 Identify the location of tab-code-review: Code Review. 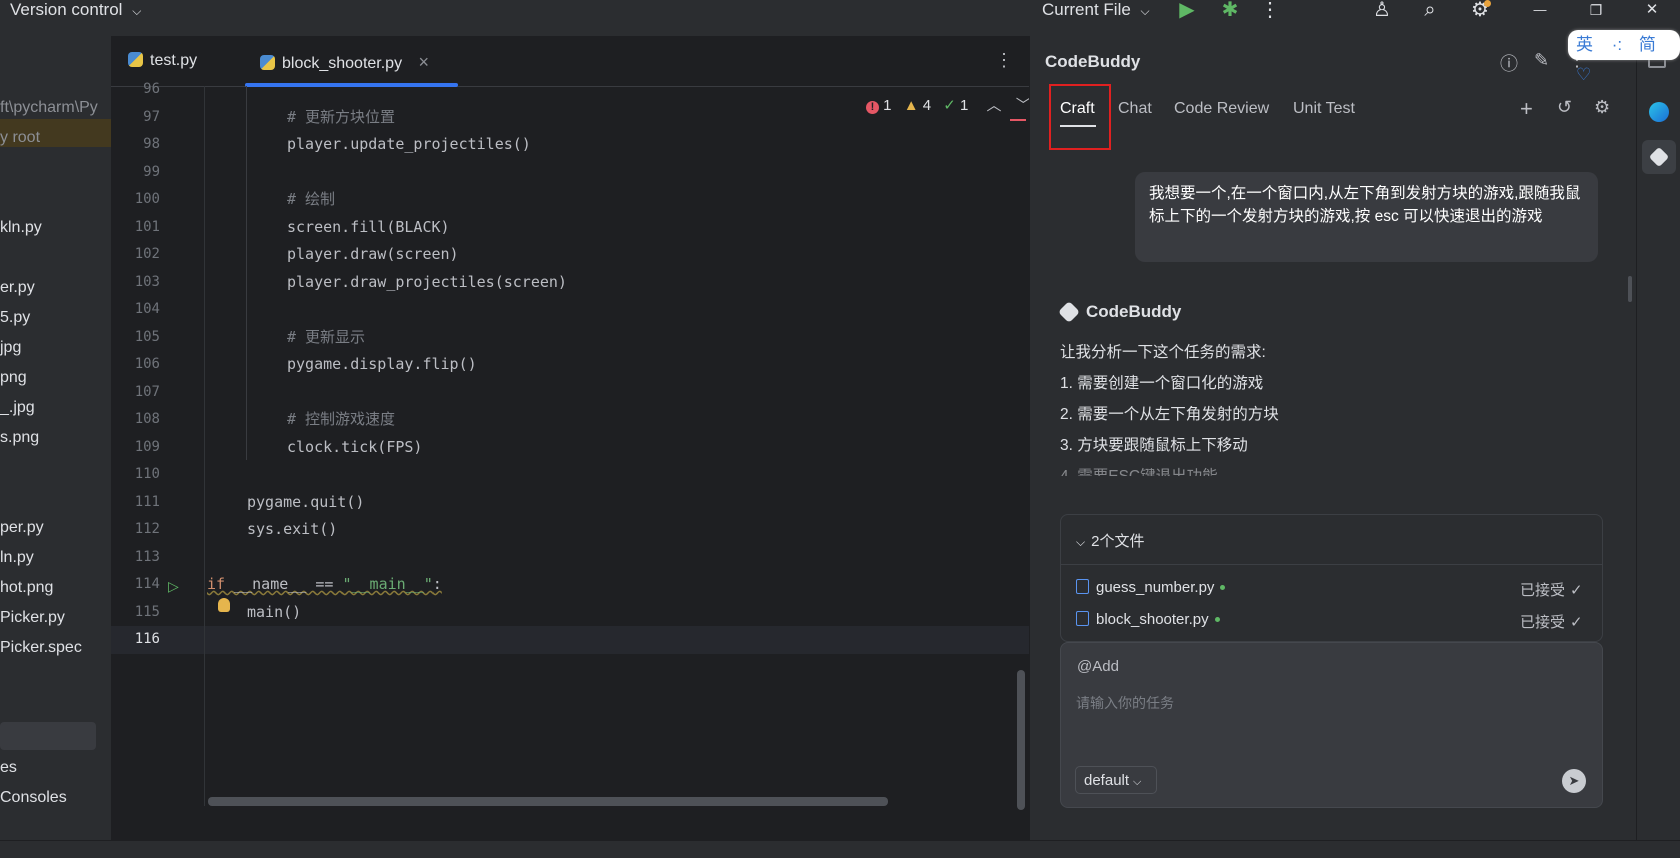
(1221, 109).